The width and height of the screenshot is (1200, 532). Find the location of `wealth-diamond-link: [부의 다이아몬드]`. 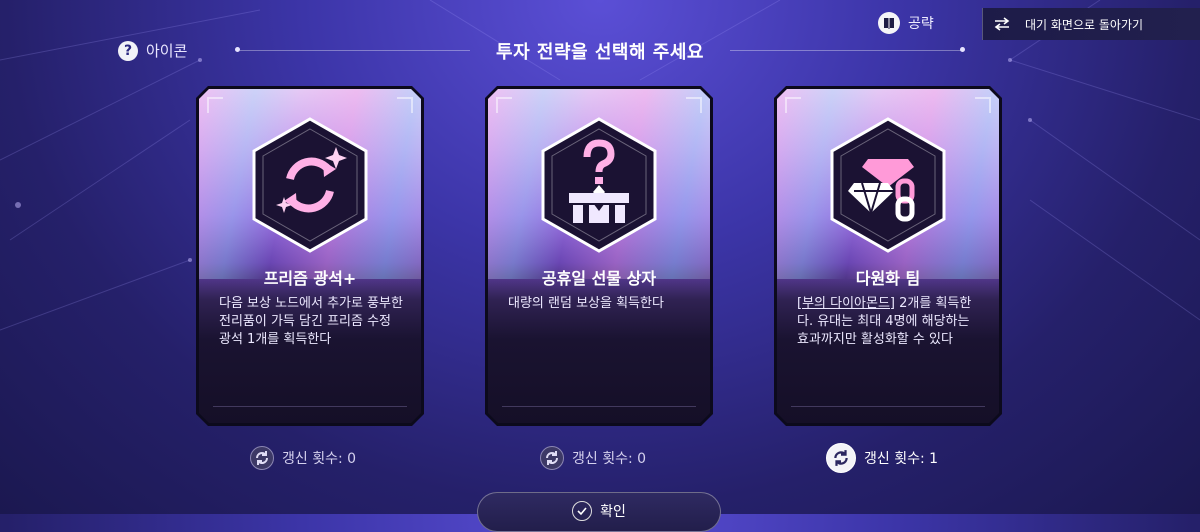

wealth-diamond-link: [부의 다이아몬드] is located at coordinates (846, 303).